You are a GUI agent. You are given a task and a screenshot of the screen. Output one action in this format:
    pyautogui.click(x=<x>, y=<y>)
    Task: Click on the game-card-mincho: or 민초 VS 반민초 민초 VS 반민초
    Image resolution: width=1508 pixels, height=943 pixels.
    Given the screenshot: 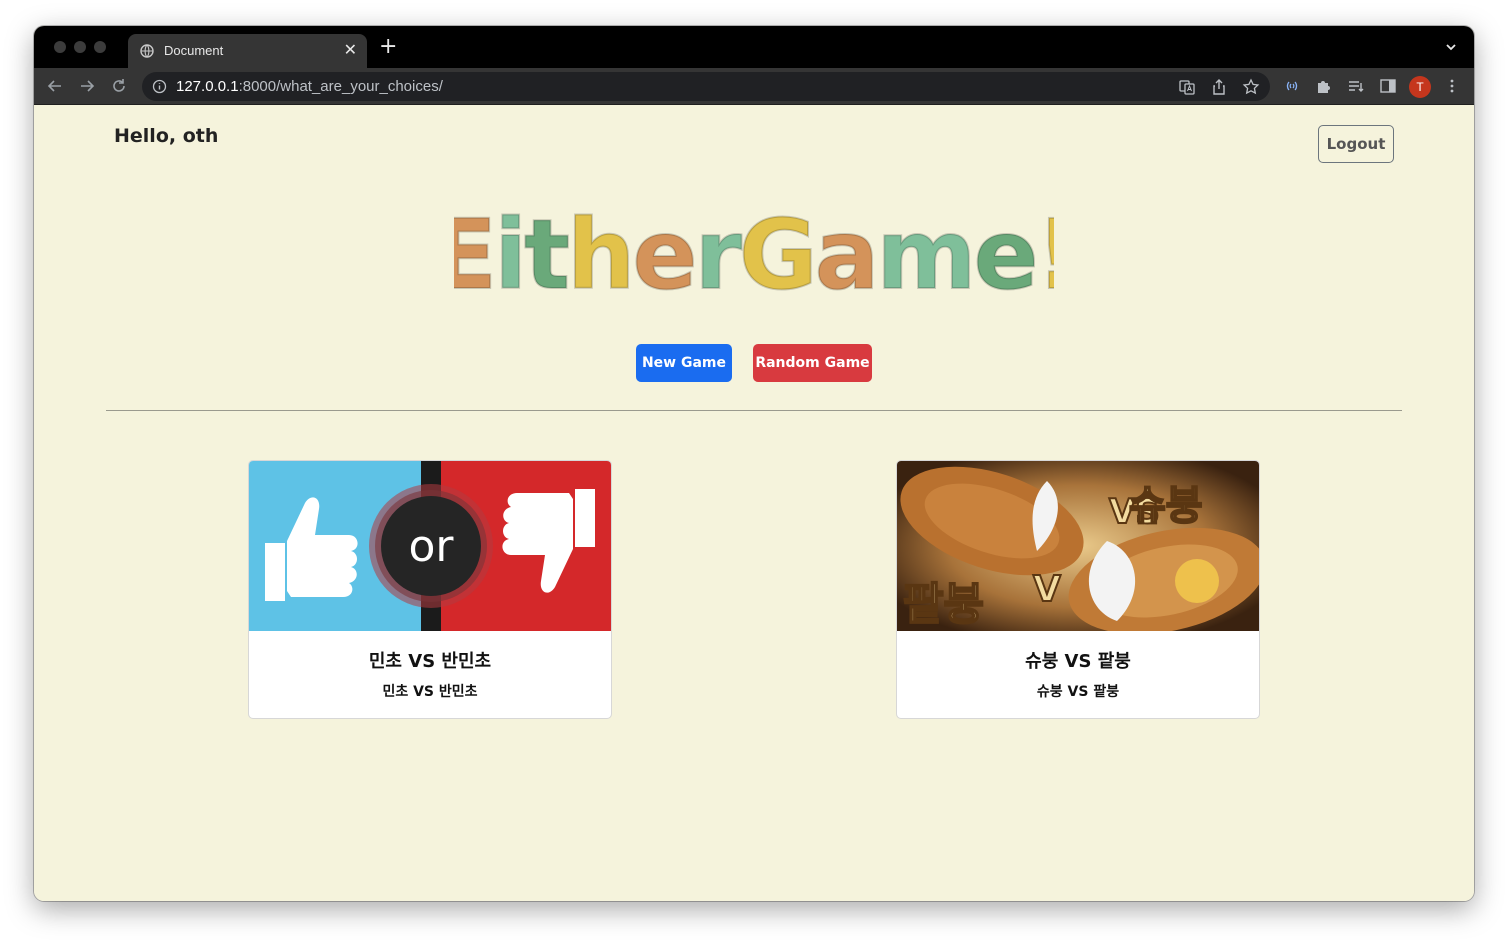 What is the action you would take?
    pyautogui.click(x=430, y=589)
    